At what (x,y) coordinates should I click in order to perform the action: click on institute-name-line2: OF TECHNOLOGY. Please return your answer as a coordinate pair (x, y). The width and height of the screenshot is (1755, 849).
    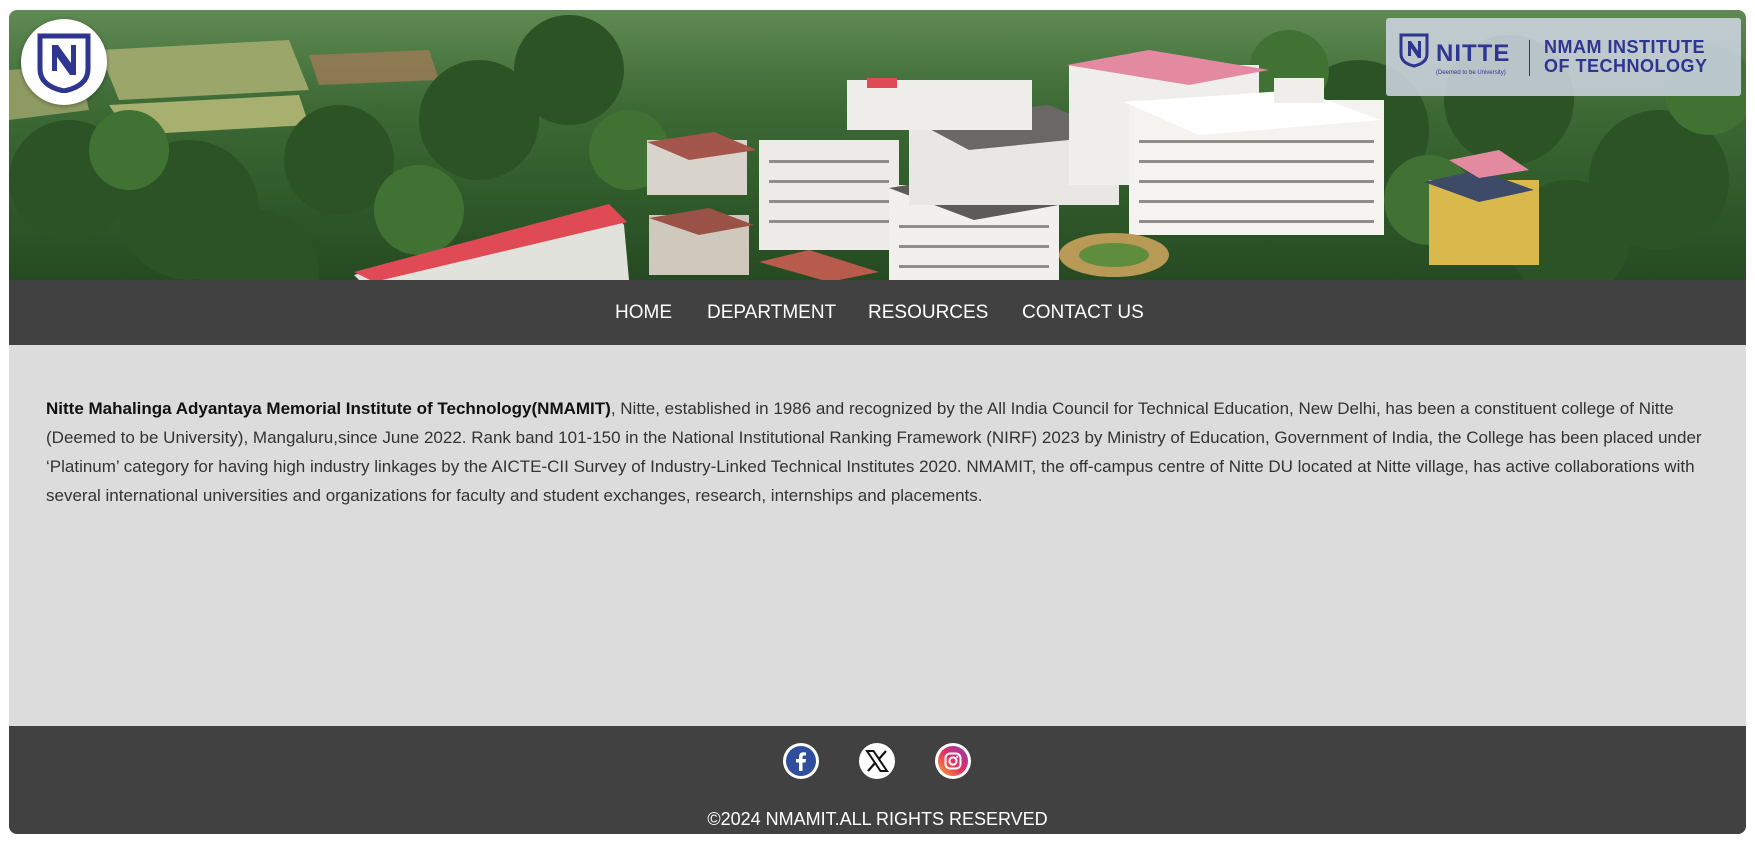
    Looking at the image, I should click on (1626, 66).